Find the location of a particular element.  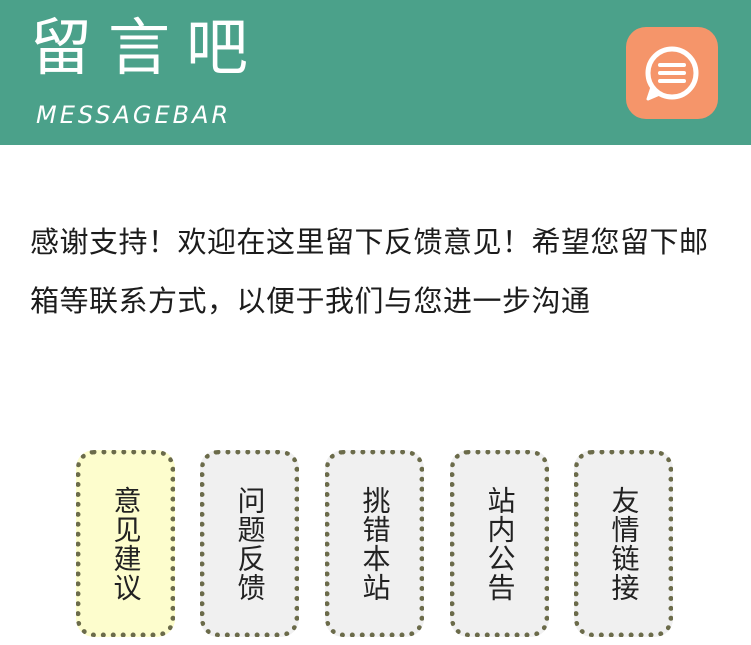

nav-item-label: 意见建议 is located at coordinates (126, 543).